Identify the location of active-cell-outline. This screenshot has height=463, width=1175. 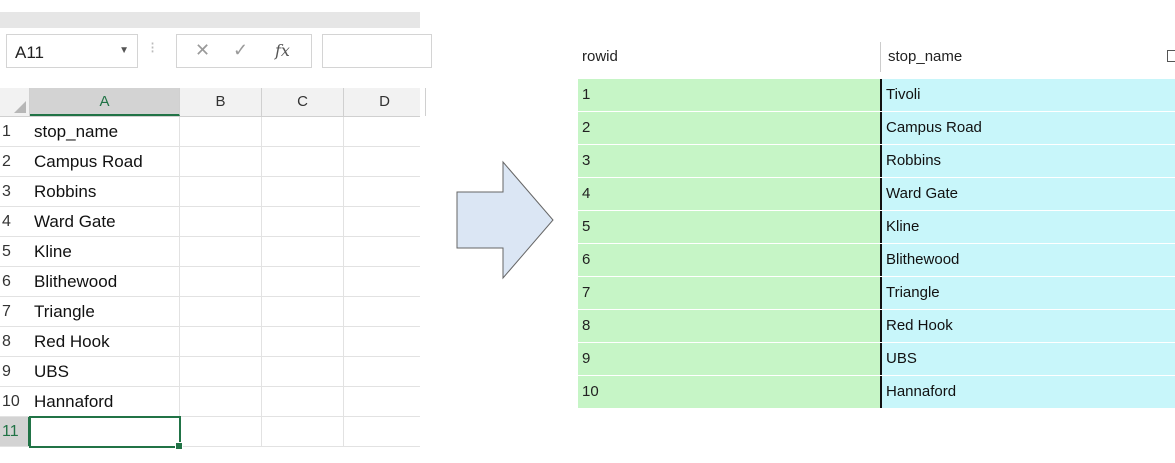
(106, 433).